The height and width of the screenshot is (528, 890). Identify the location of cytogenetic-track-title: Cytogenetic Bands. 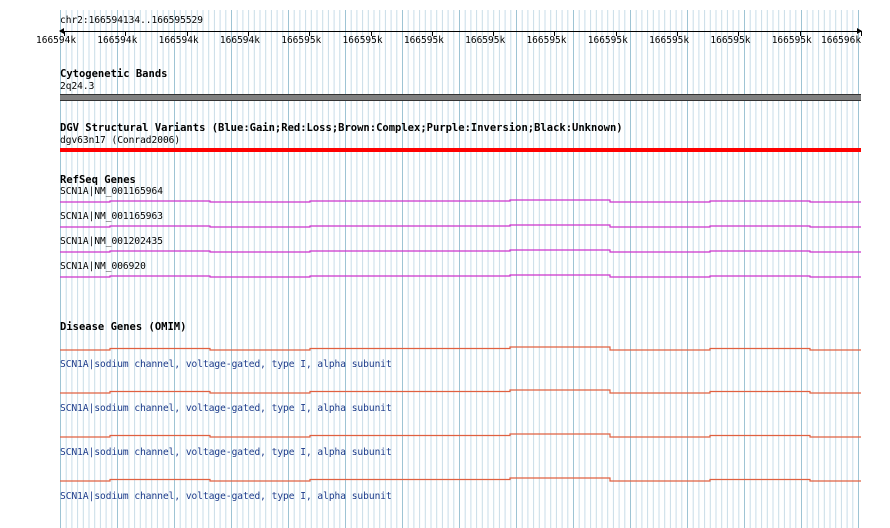
(114, 74).